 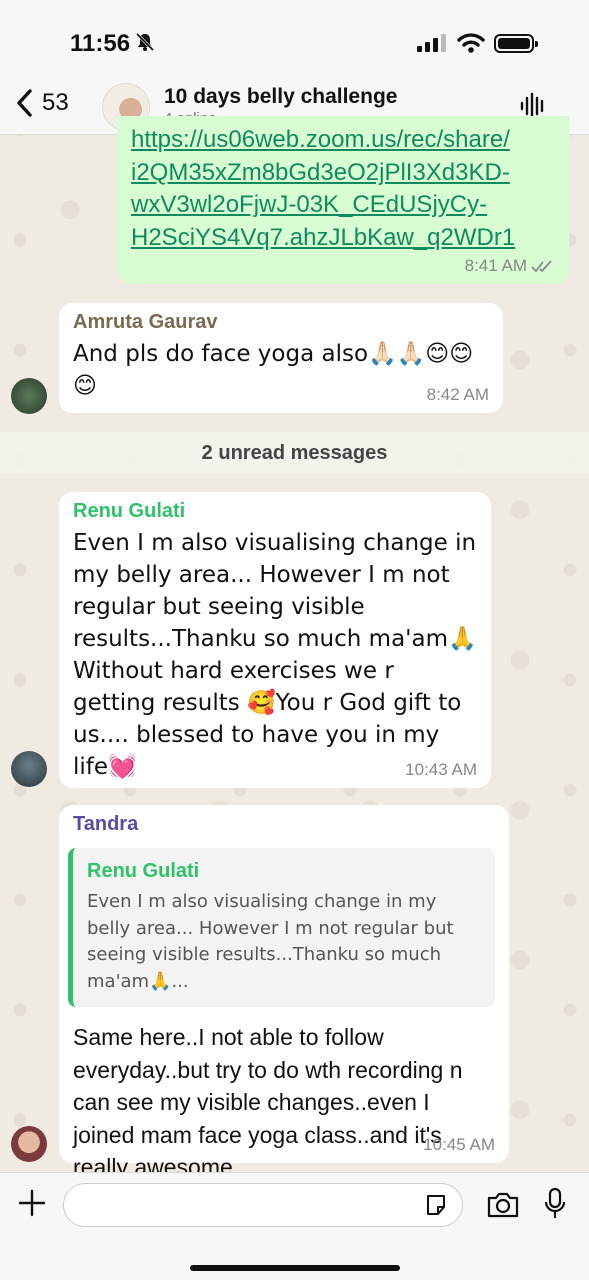 What do you see at coordinates (441, 769) in the screenshot?
I see `message-time: 10:43 AM` at bounding box center [441, 769].